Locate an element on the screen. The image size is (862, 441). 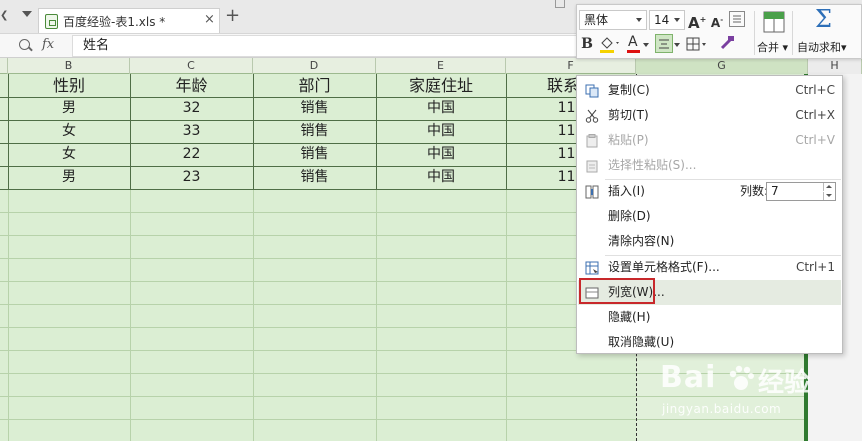
paste-icon is located at coordinates (592, 141).